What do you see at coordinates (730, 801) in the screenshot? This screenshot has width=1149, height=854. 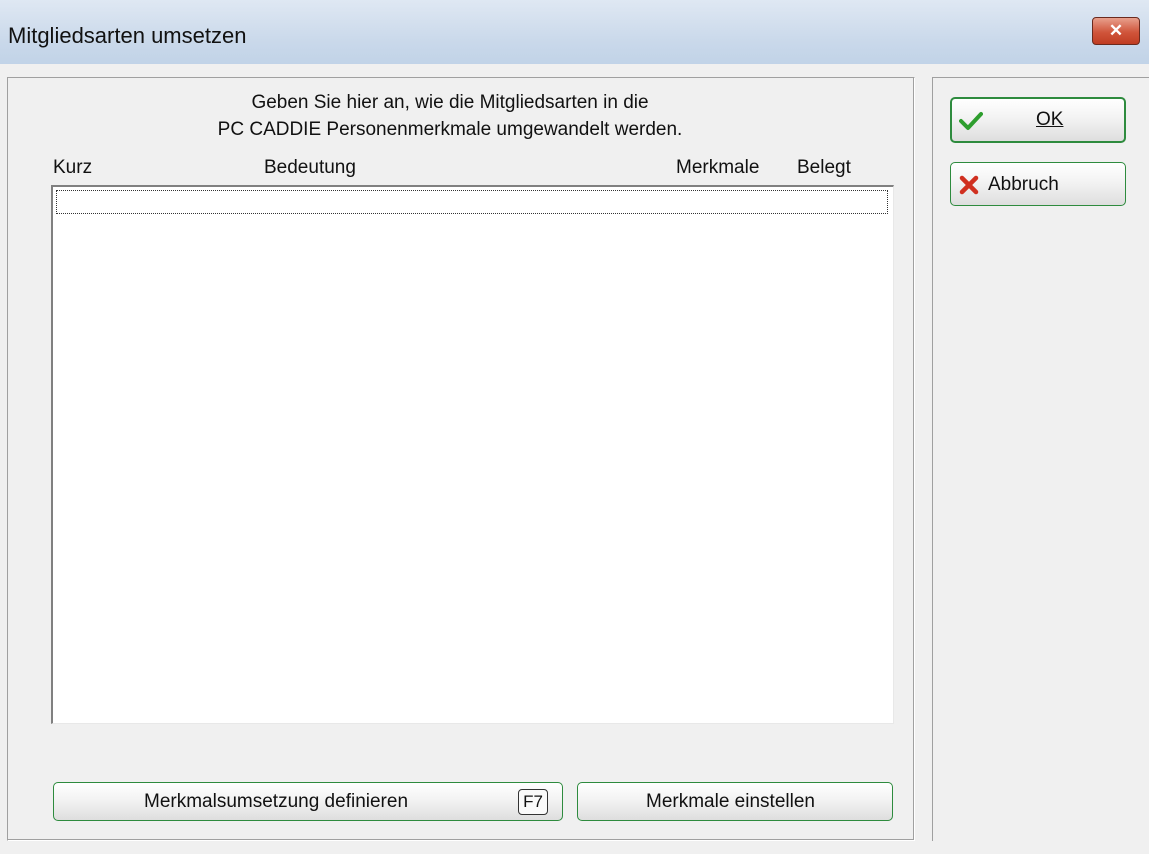 I see `set-attributes-label: Merkmale einstellen` at bounding box center [730, 801].